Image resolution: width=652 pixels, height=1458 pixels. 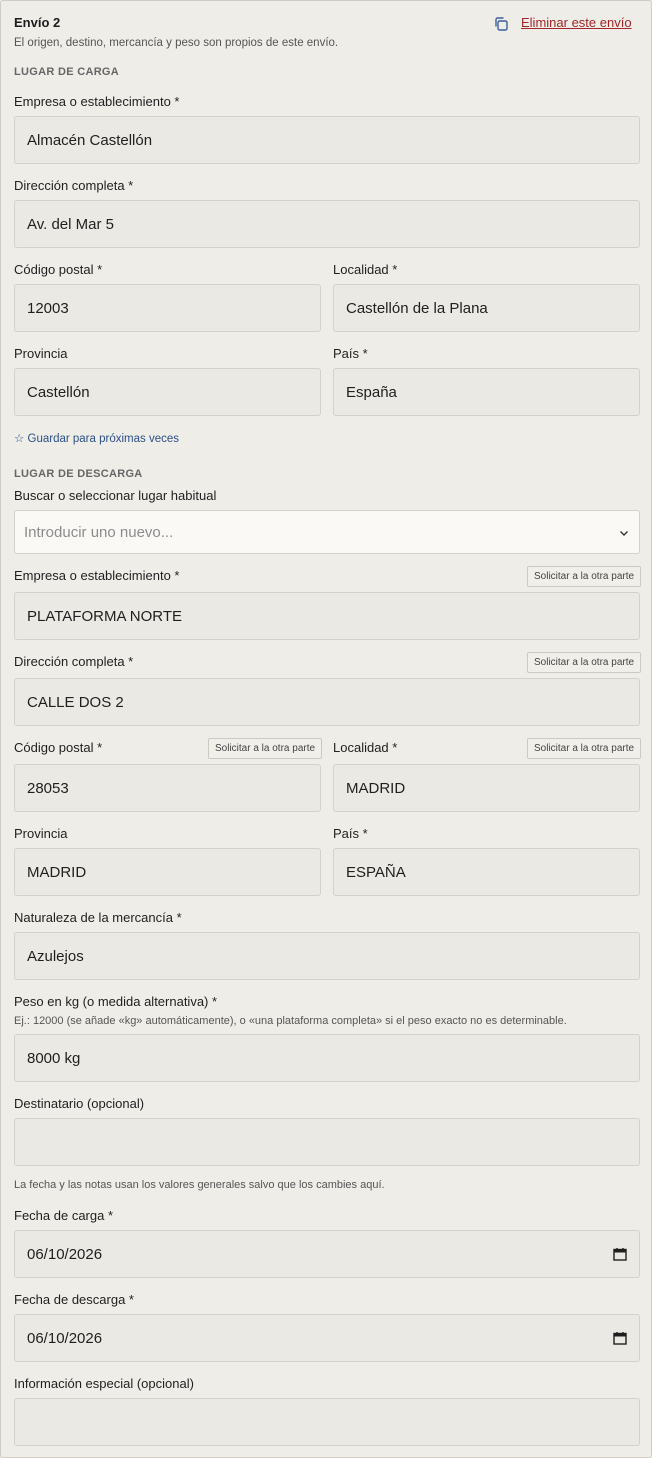 I want to click on unload-province-label: Provincia, so click(x=41, y=833).